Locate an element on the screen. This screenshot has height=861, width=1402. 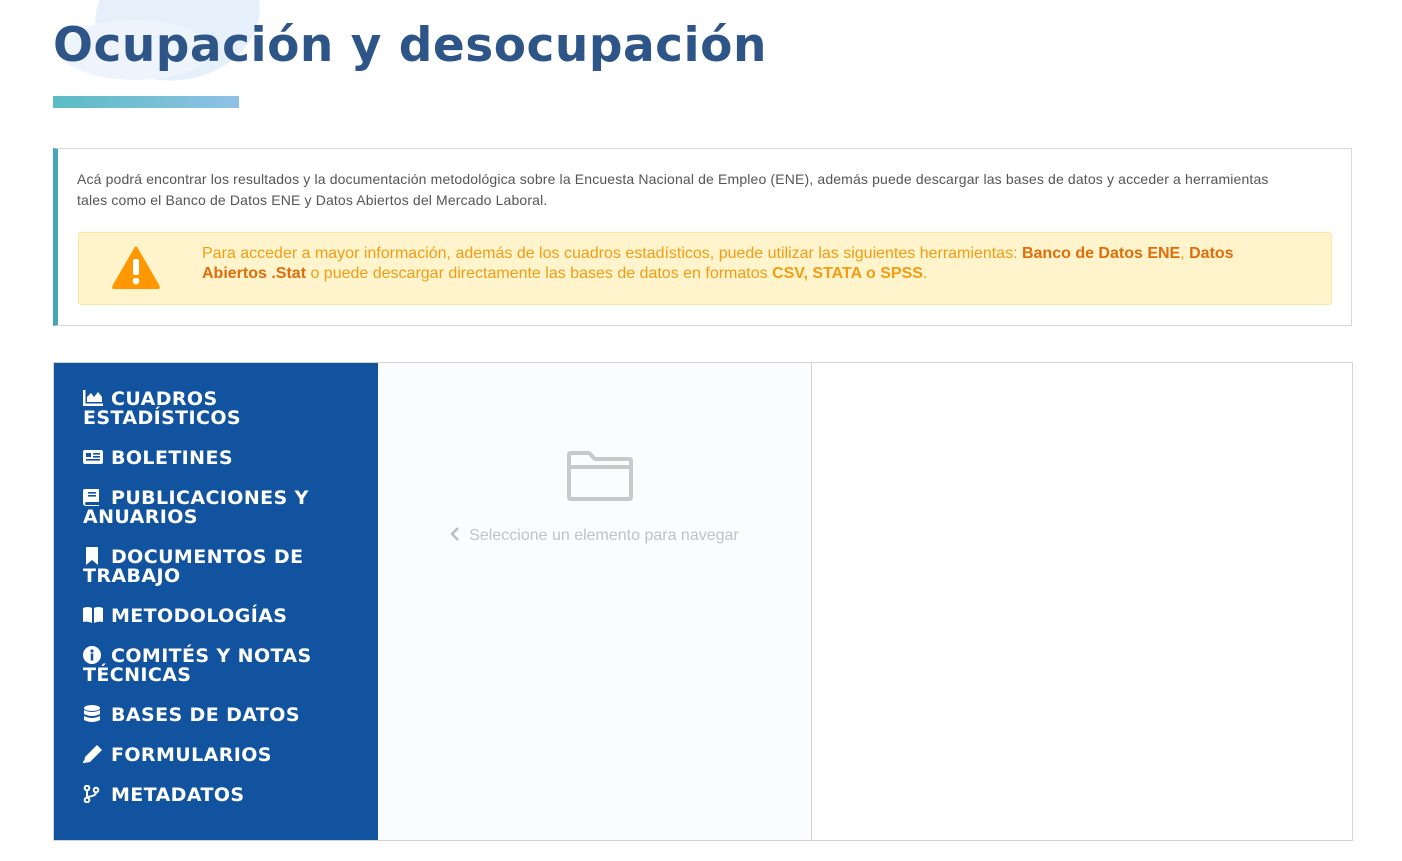
newspaper-icon is located at coordinates (93, 457).